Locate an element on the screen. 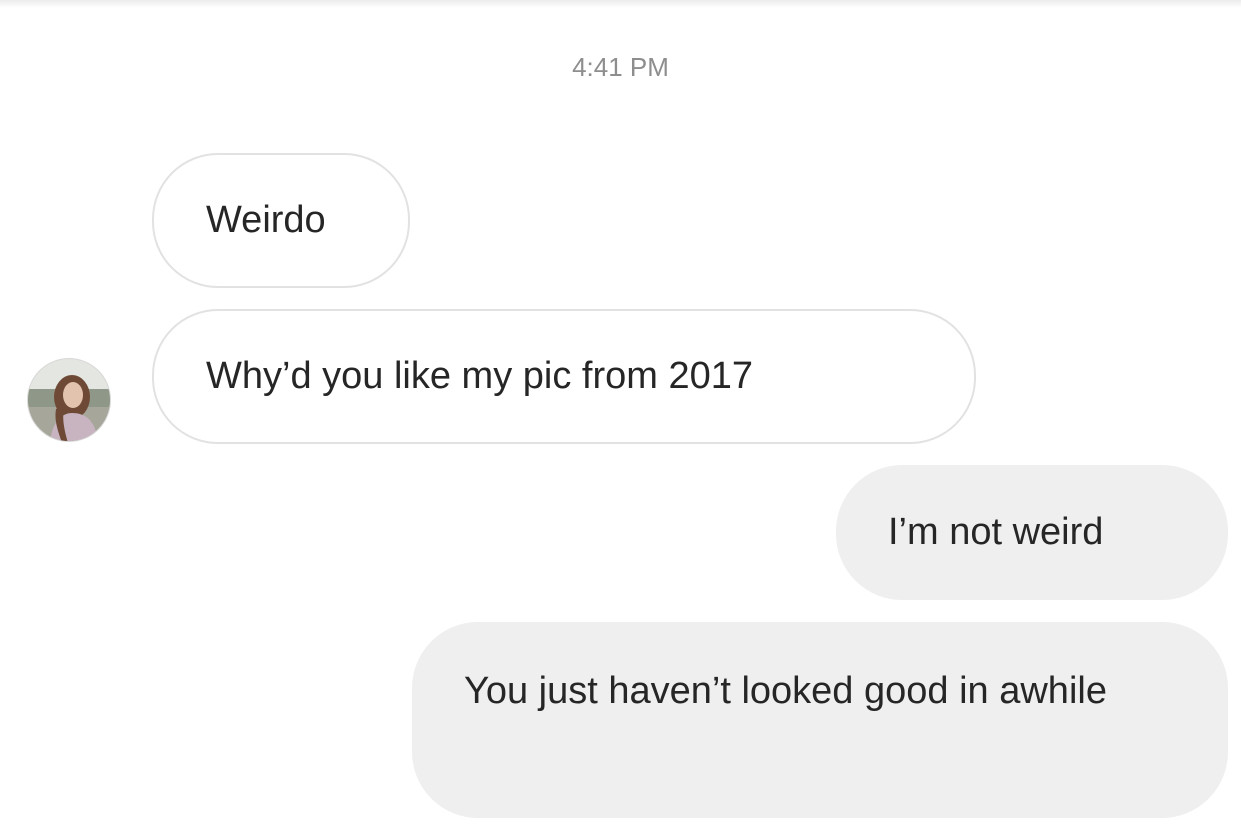 The image size is (1241, 825). outgoing-message-bubble: I’m not weird is located at coordinates (1032, 532).